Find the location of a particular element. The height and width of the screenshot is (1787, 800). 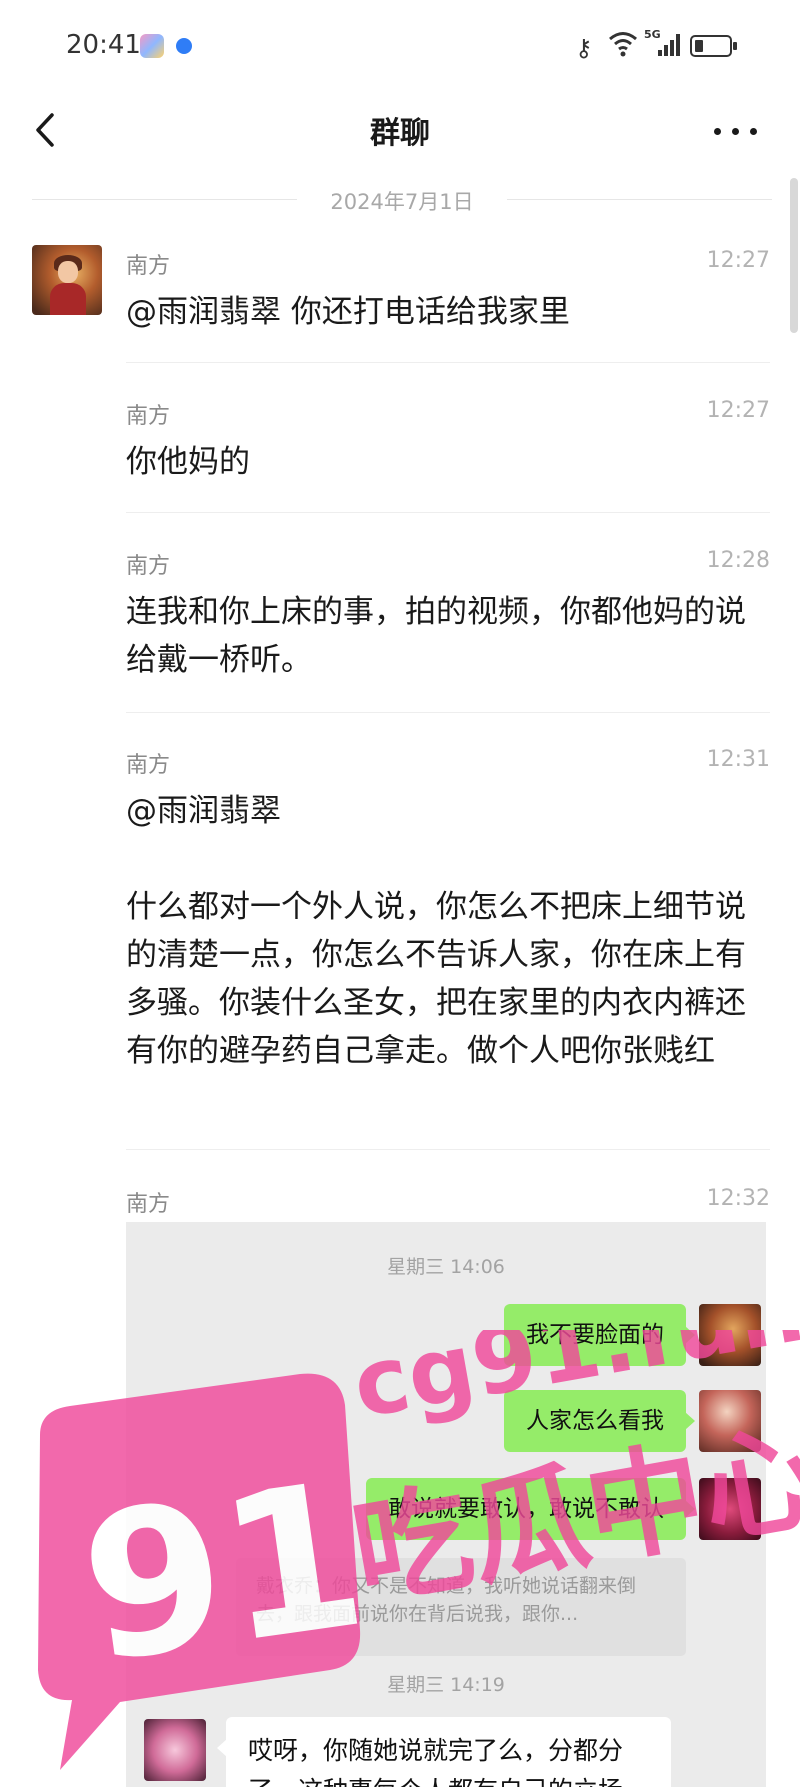

message-text: 连我和你上床的事，拍的视频，你都他妈的说给戴一桥听。 is located at coordinates (436, 636).